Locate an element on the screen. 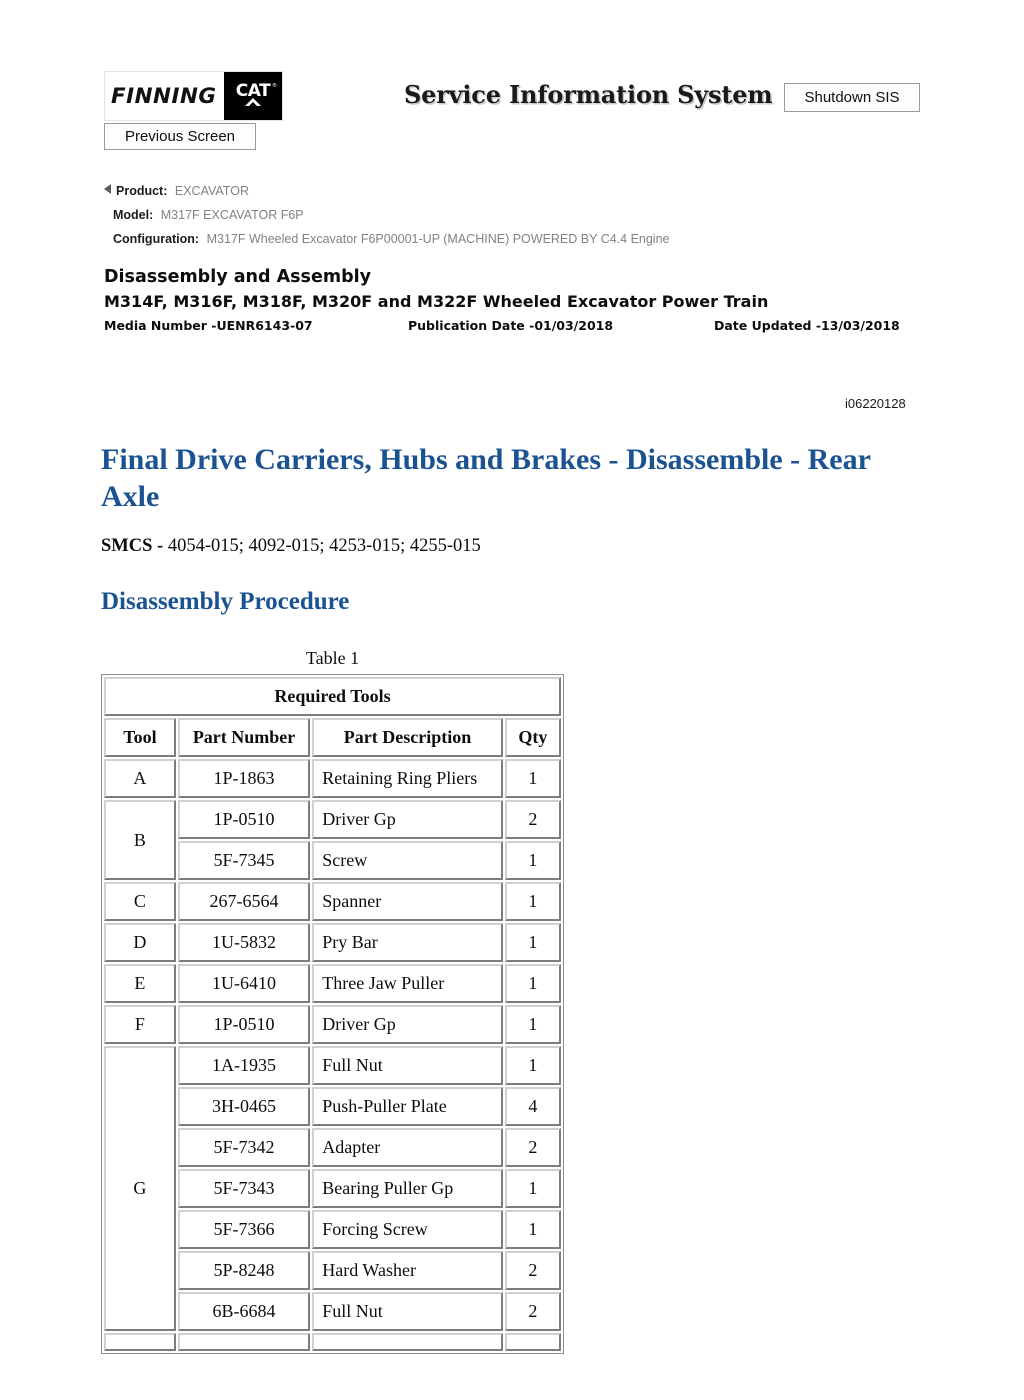 The width and height of the screenshot is (1024, 1400). cat-triangle-inner-icon is located at coordinates (253, 104).